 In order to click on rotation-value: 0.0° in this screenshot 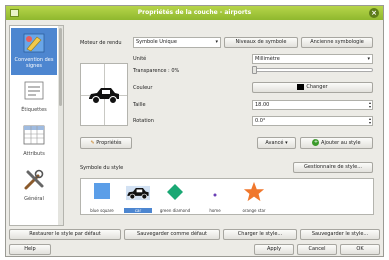, I will do `click(260, 121)`.